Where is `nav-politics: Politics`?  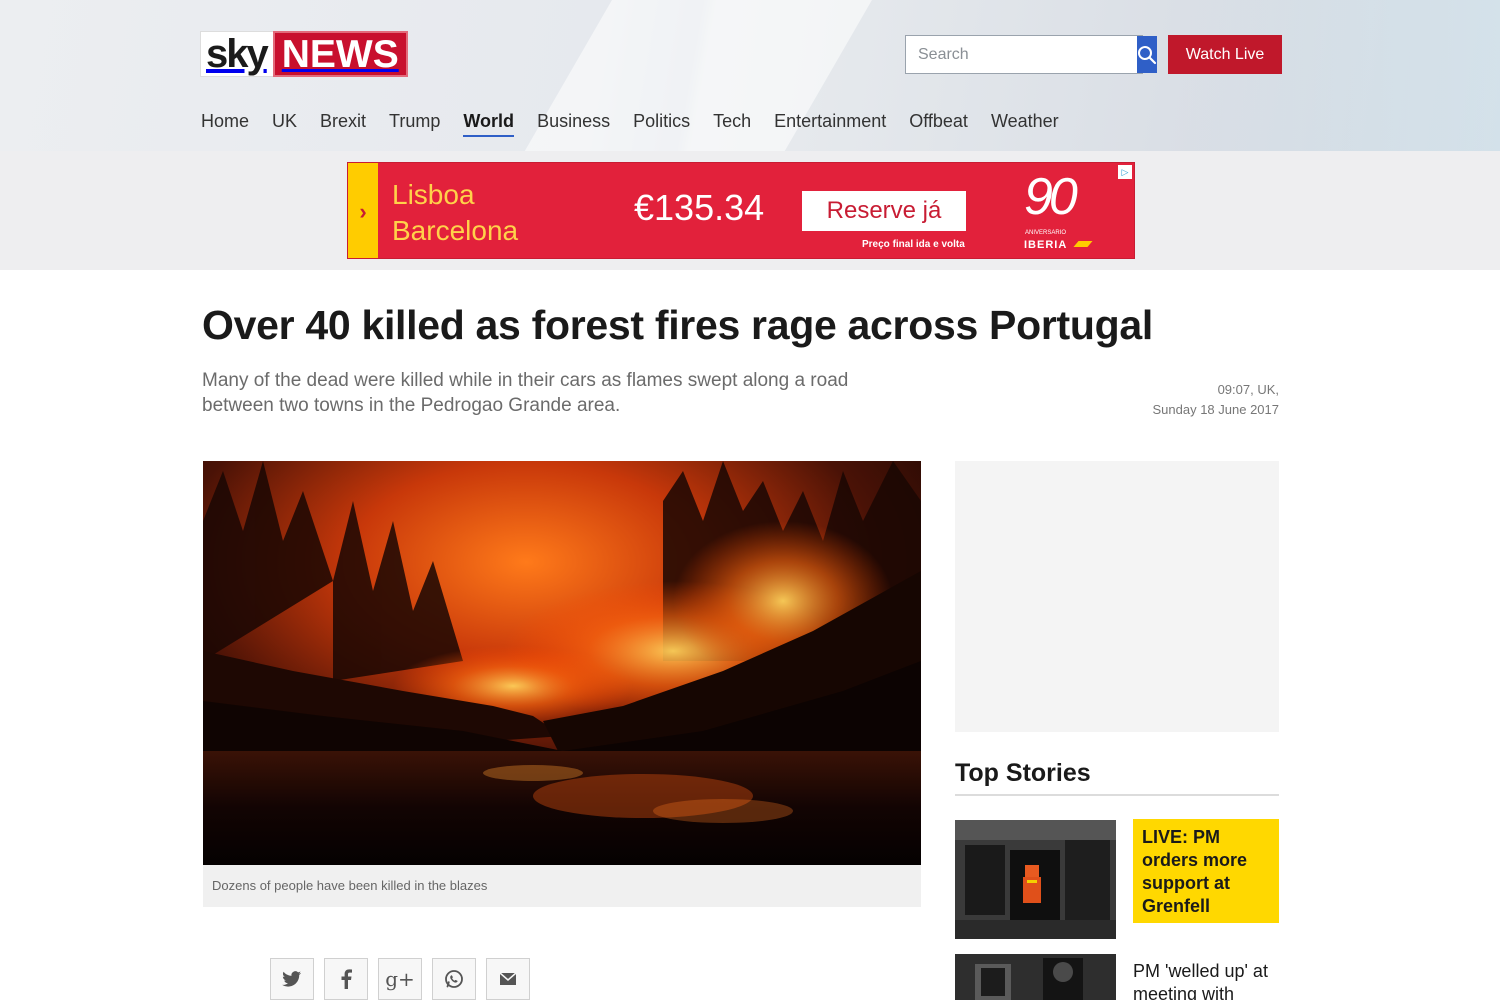
nav-politics: Politics is located at coordinates (661, 123).